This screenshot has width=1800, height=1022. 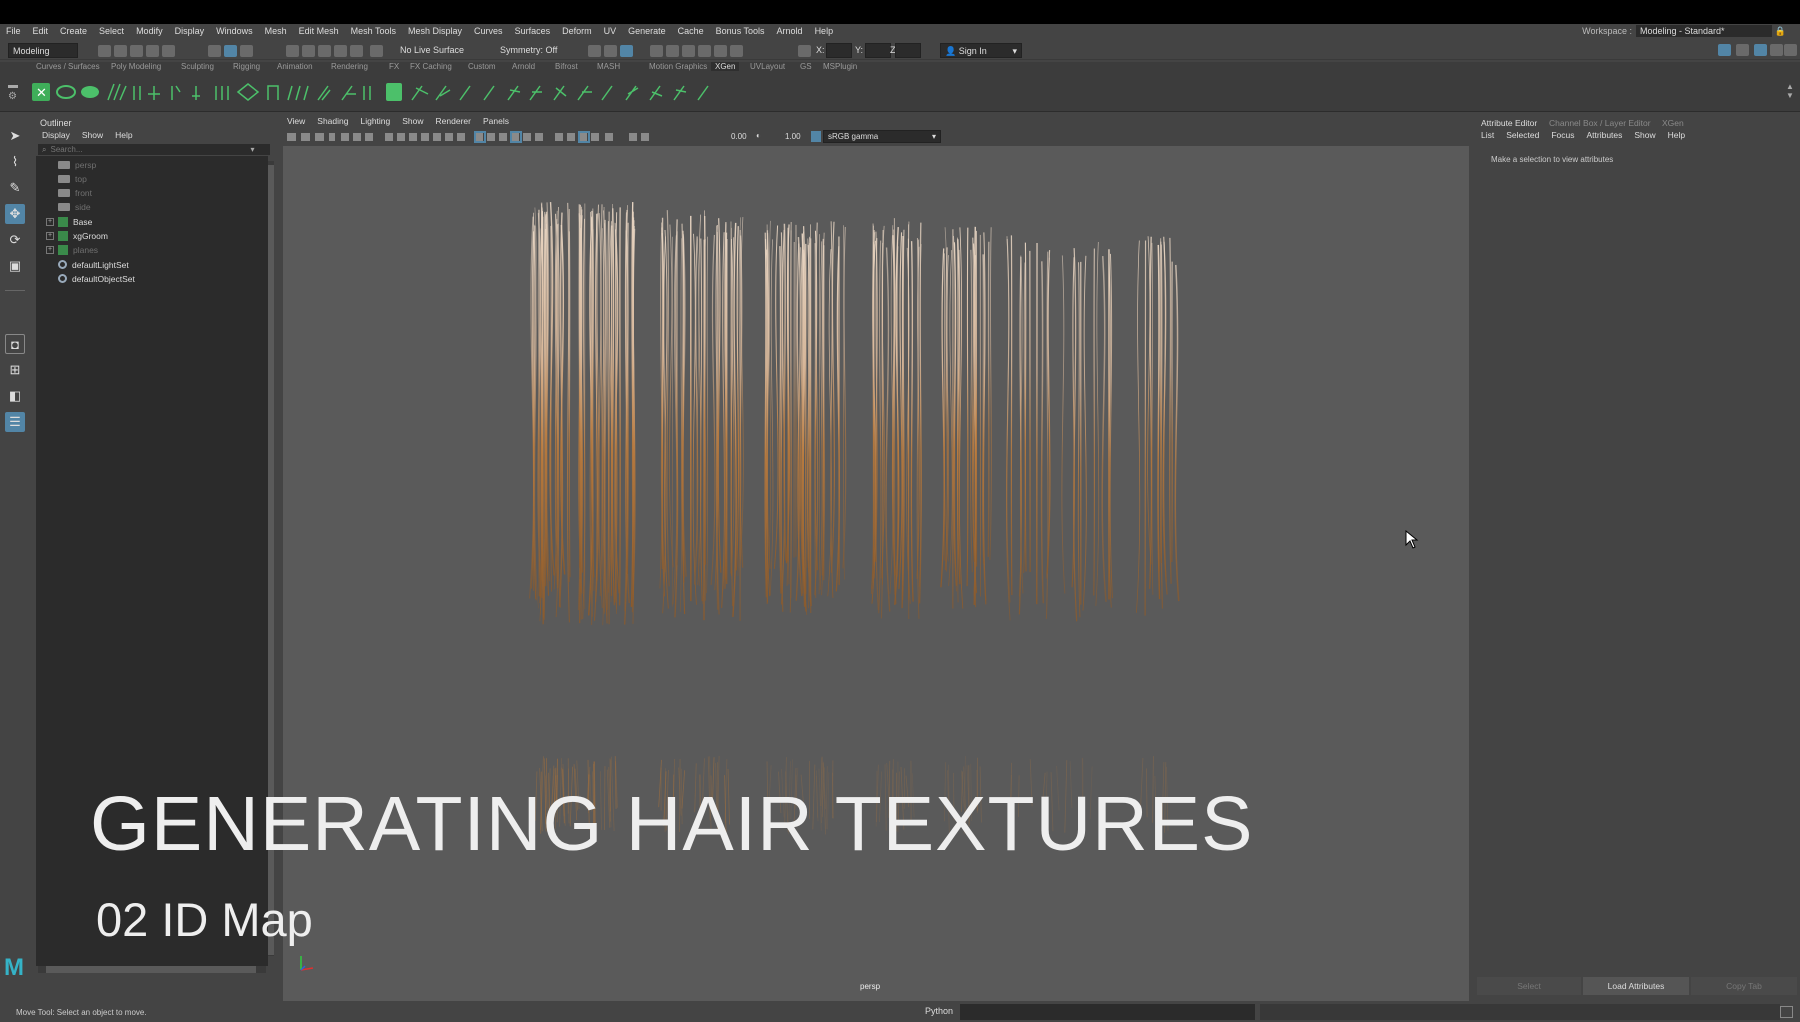 What do you see at coordinates (15, 240) in the screenshot?
I see `rotate-tool-icon: ⟳` at bounding box center [15, 240].